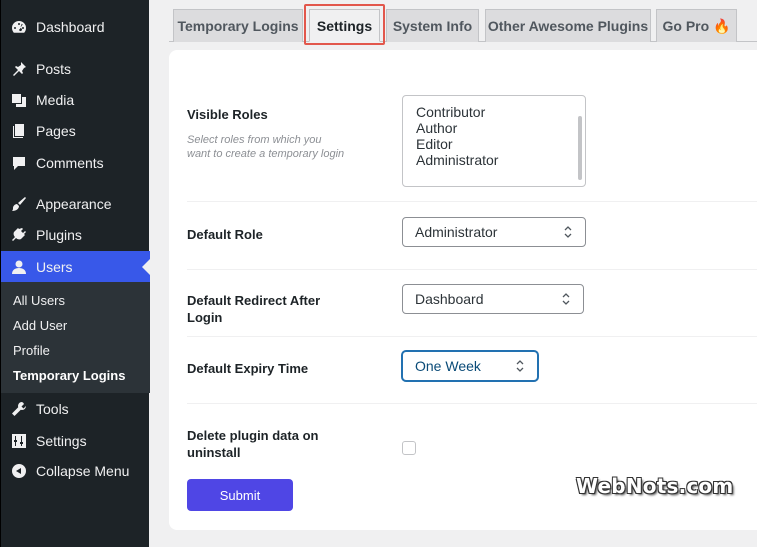 The height and width of the screenshot is (547, 757). I want to click on menu-label: Media, so click(55, 99).